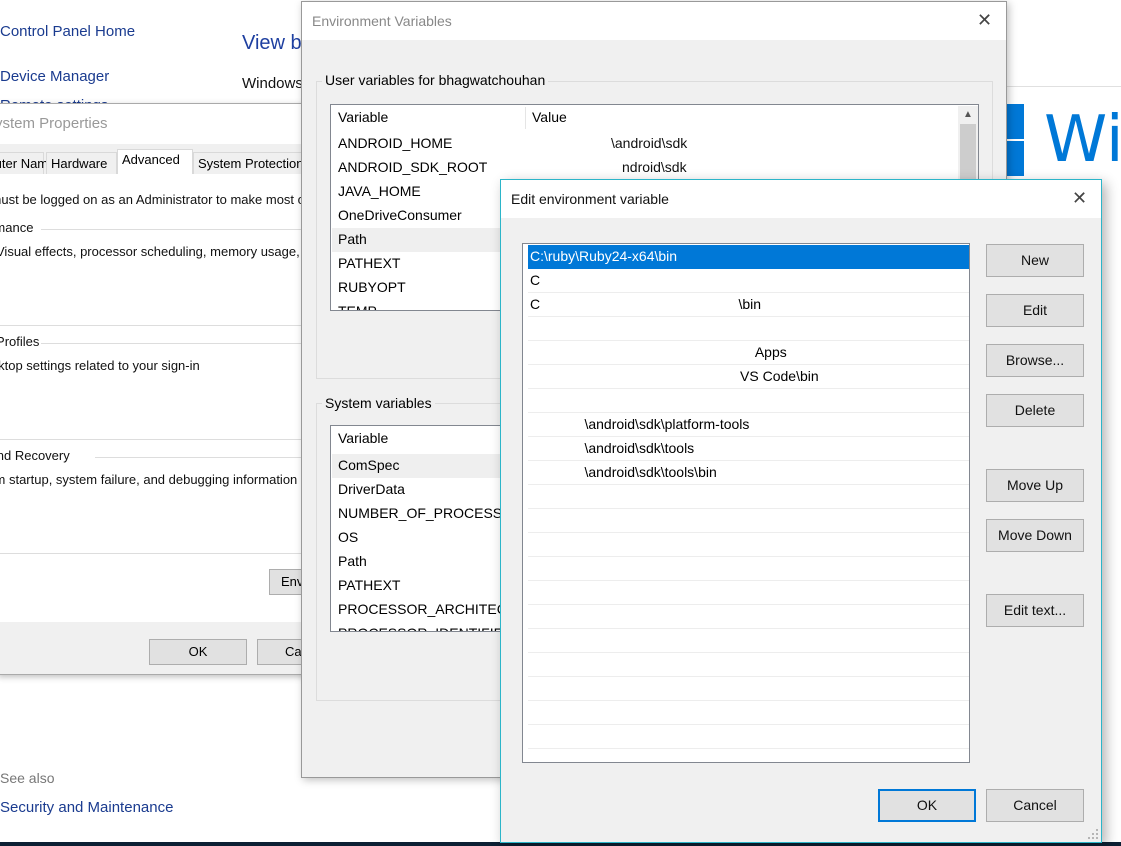  What do you see at coordinates (748, 257) in the screenshot?
I see `path-entry-selected: C:\ruby\Ruby24-x64\bin` at bounding box center [748, 257].